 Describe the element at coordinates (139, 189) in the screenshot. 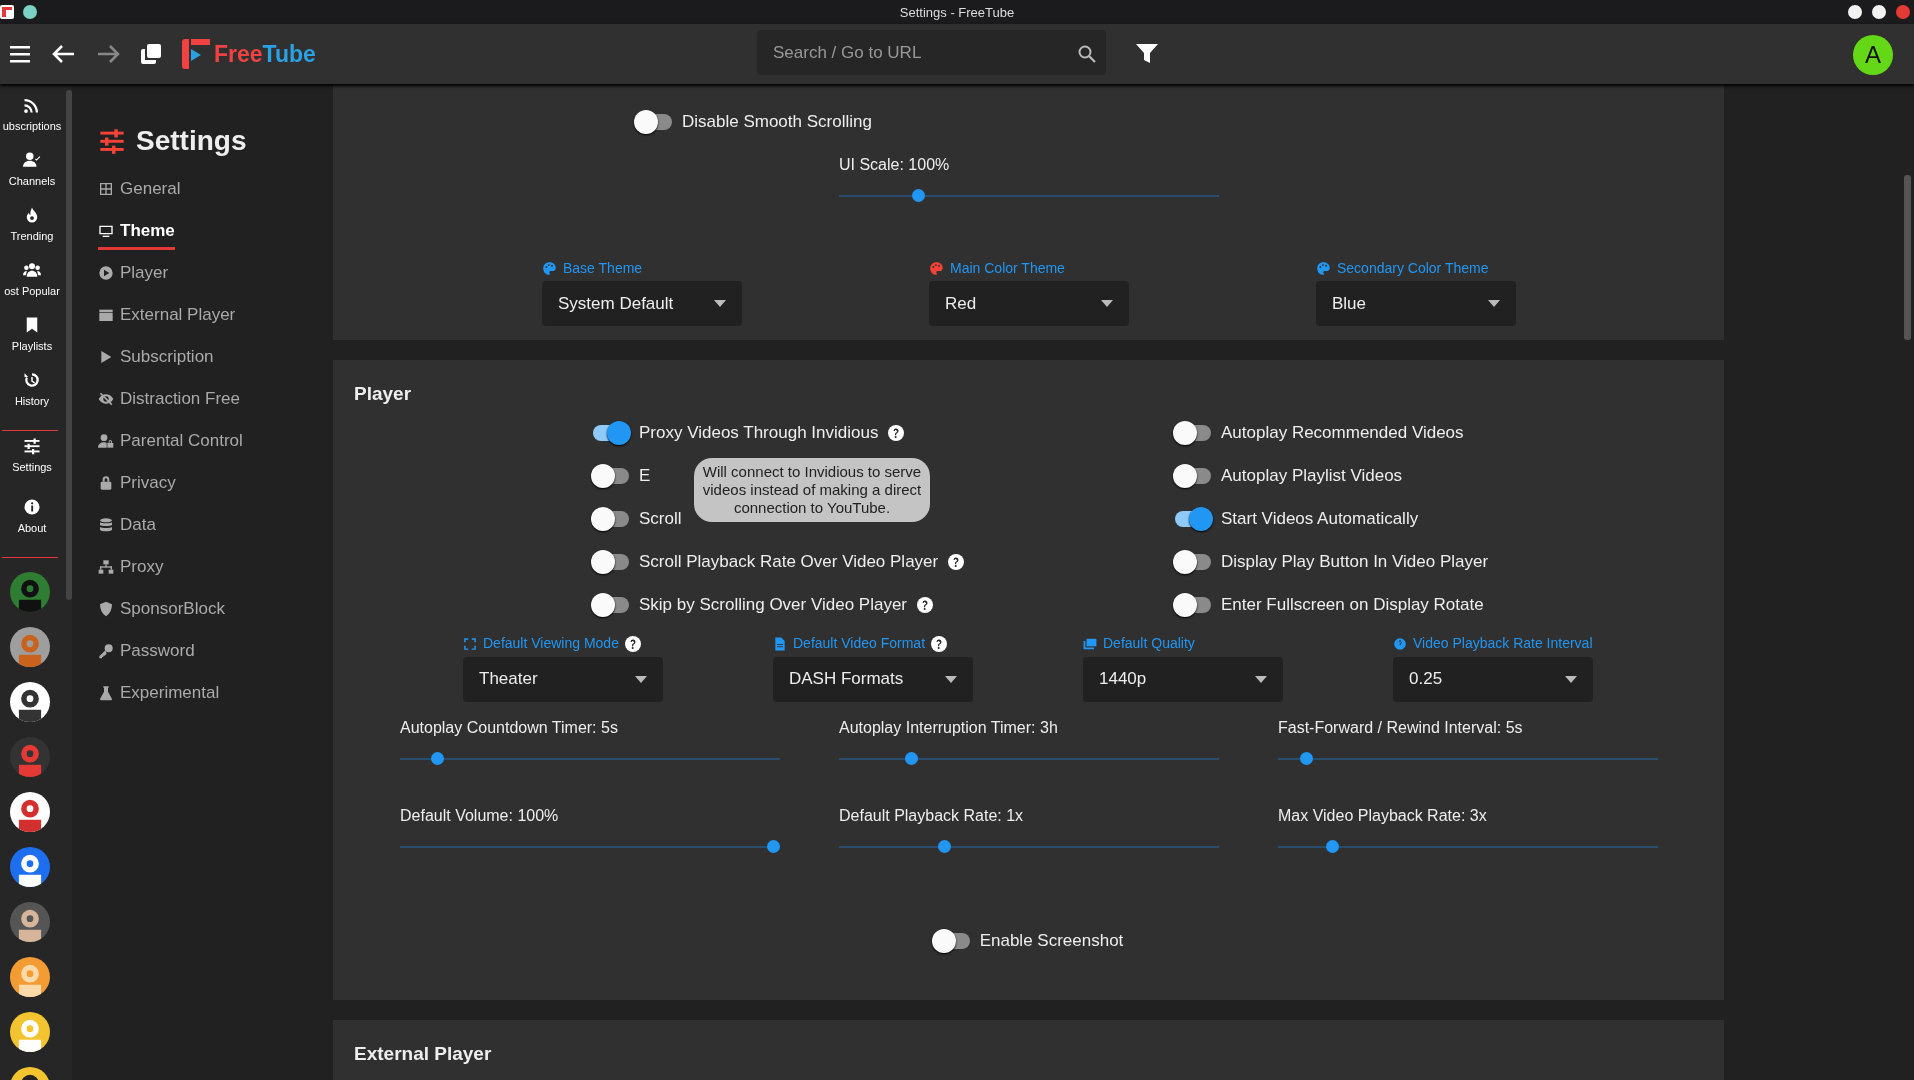

I see `settings-nav-item: General` at that location.